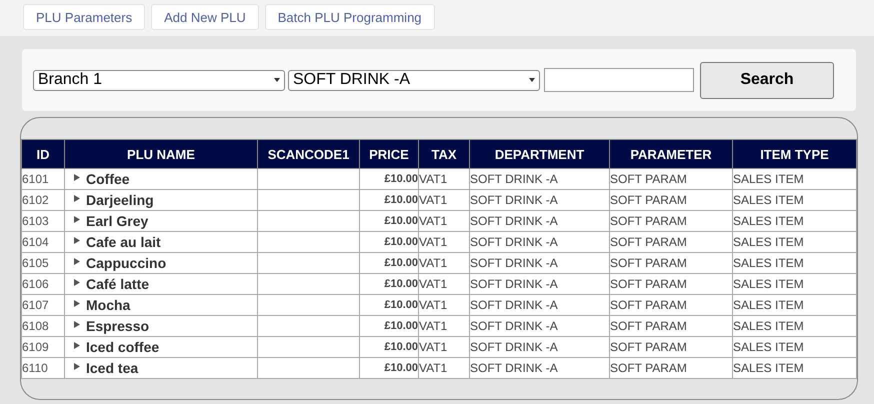 The width and height of the screenshot is (874, 404). Describe the element at coordinates (43, 326) in the screenshot. I see `table-cell: 6108` at that location.